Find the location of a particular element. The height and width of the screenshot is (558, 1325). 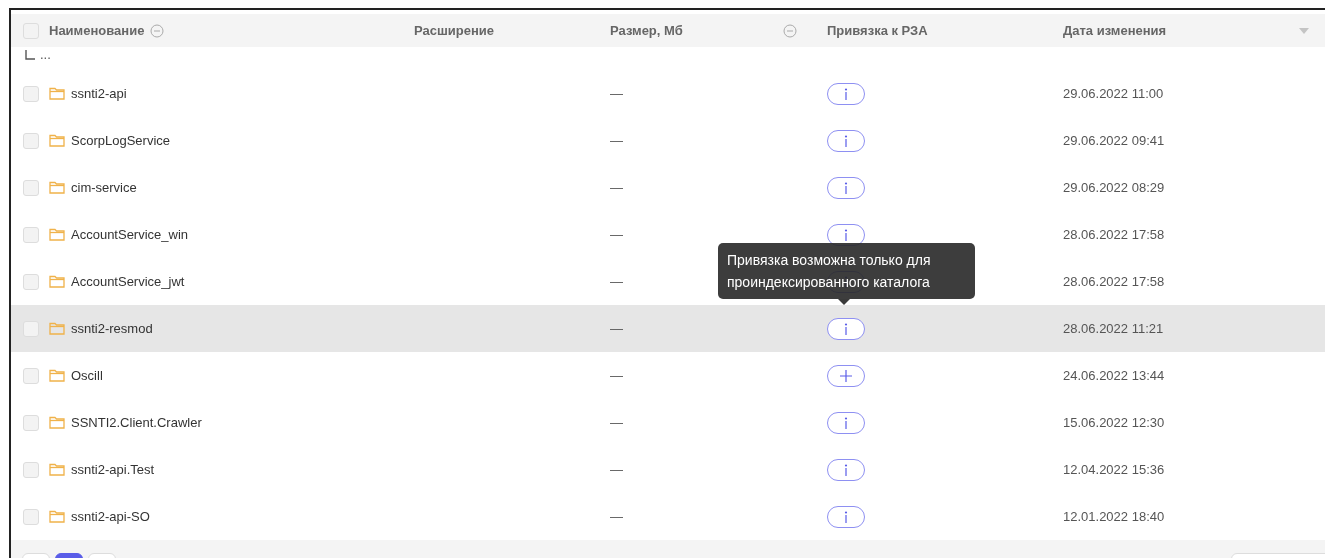

modified-date: 12.04.2022 15:36 is located at coordinates (1114, 469).